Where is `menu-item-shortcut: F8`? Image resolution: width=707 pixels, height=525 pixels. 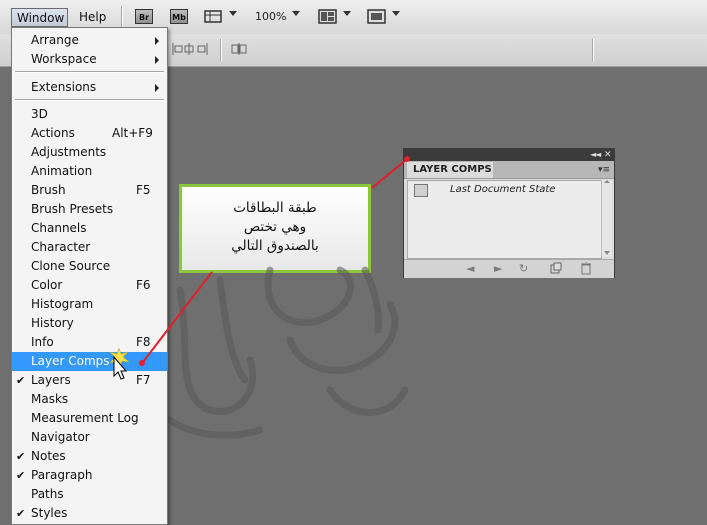
menu-item-shortcut: F8 is located at coordinates (143, 342).